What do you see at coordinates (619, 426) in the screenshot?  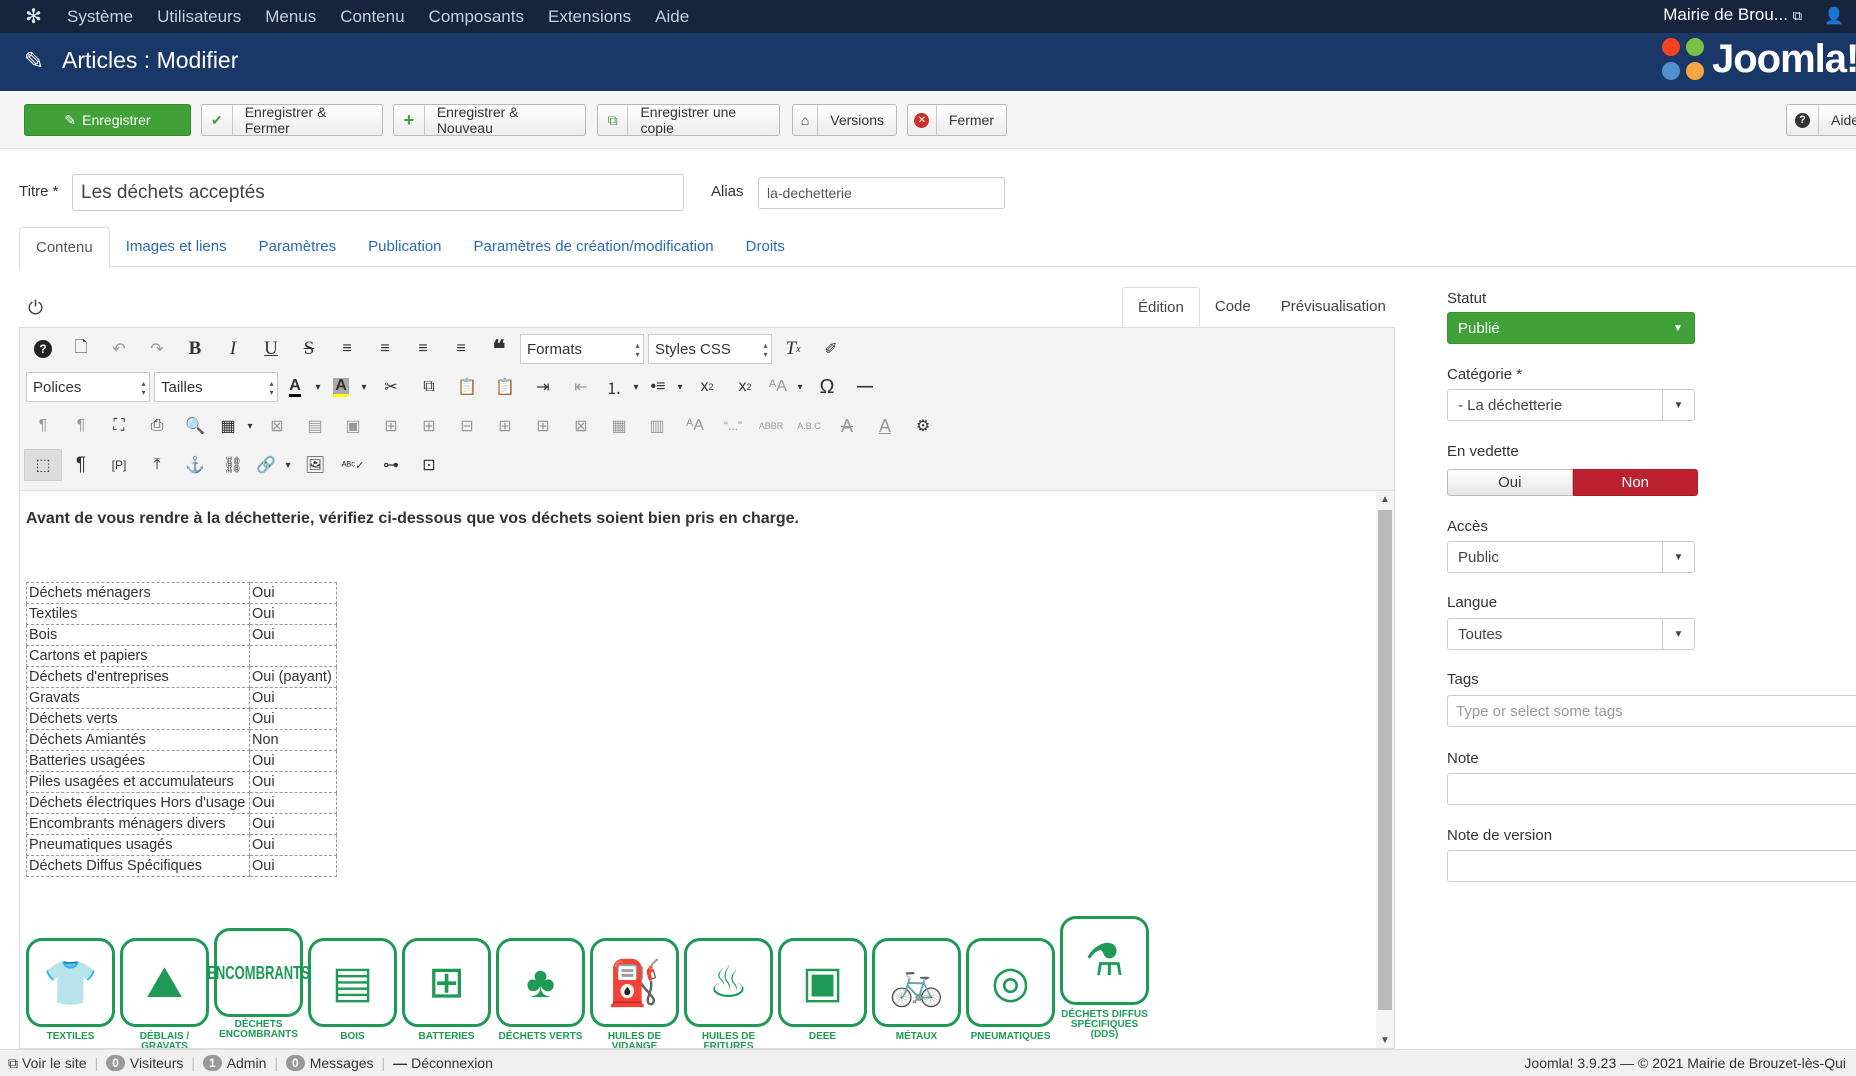 I see `split-cells-icon: ▦` at bounding box center [619, 426].